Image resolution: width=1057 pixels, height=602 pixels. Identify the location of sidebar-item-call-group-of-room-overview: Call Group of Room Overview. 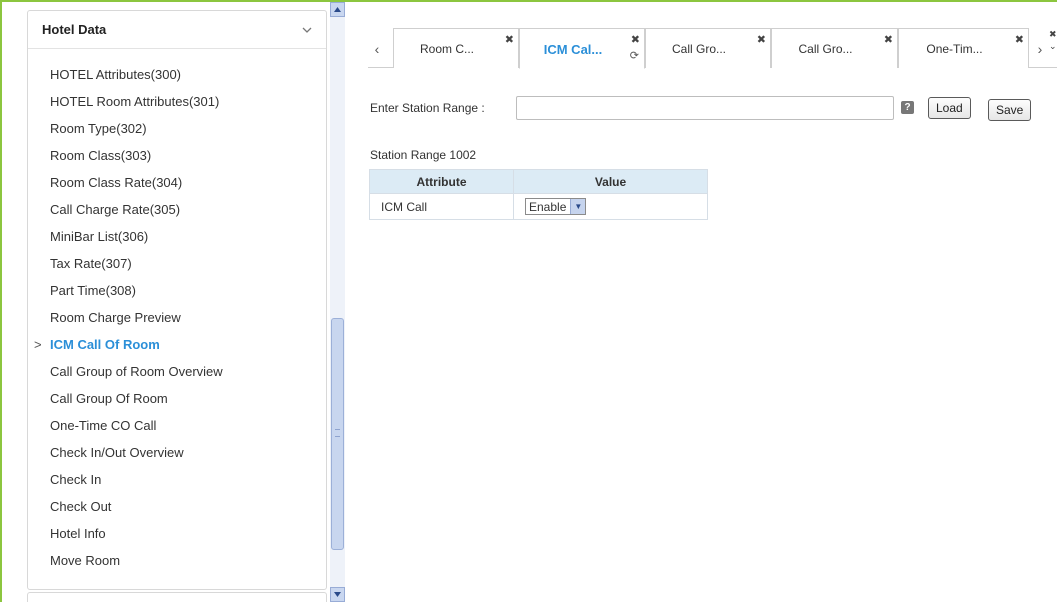
(177, 371).